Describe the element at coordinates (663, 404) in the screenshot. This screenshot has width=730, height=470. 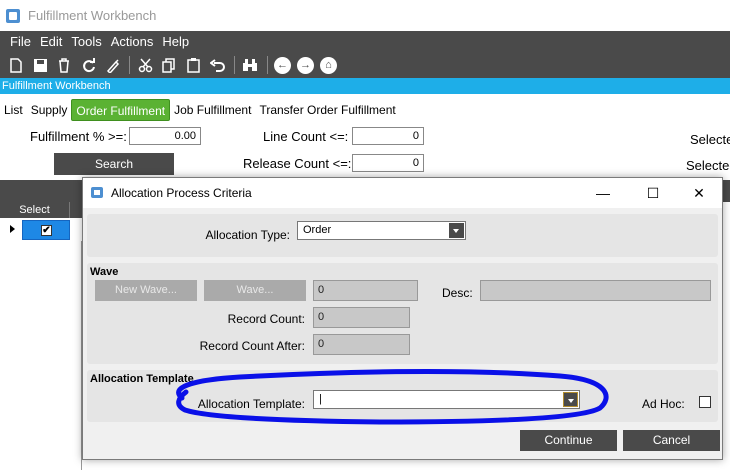
I see `adhoc-label: Ad Hoc:` at that location.